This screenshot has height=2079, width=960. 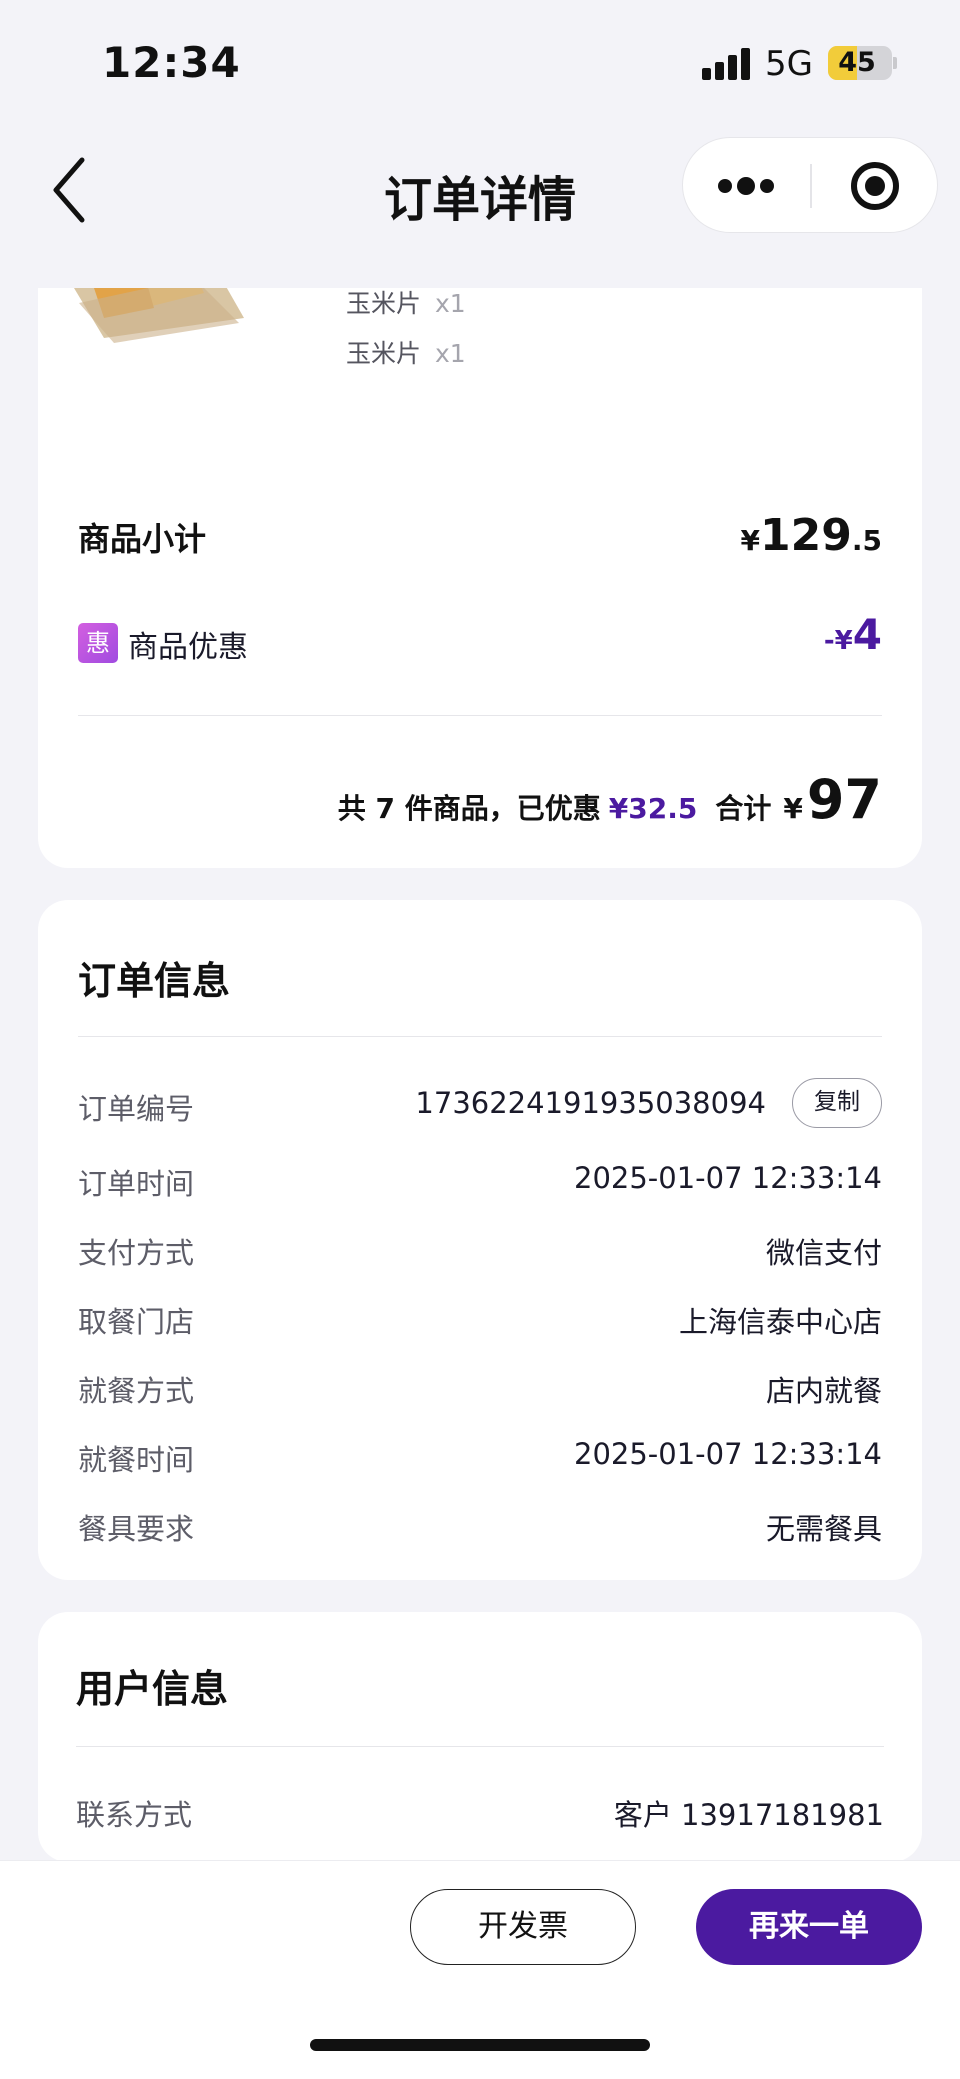 I want to click on utensils-row: 餐具要求 无需餐具, so click(x=480, y=1524).